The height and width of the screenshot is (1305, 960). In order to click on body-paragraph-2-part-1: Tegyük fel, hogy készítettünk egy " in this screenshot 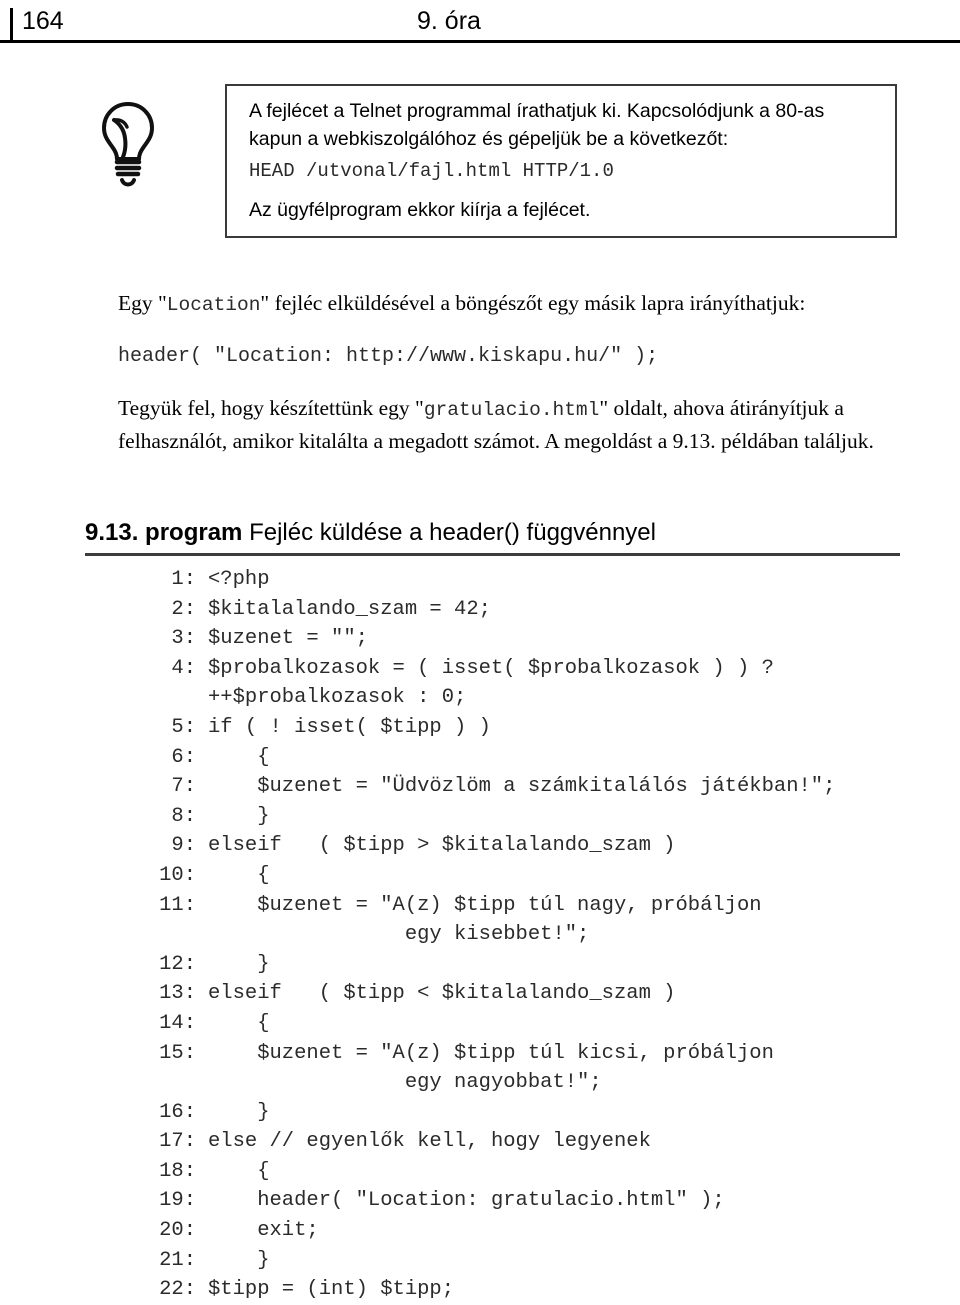, I will do `click(271, 408)`.